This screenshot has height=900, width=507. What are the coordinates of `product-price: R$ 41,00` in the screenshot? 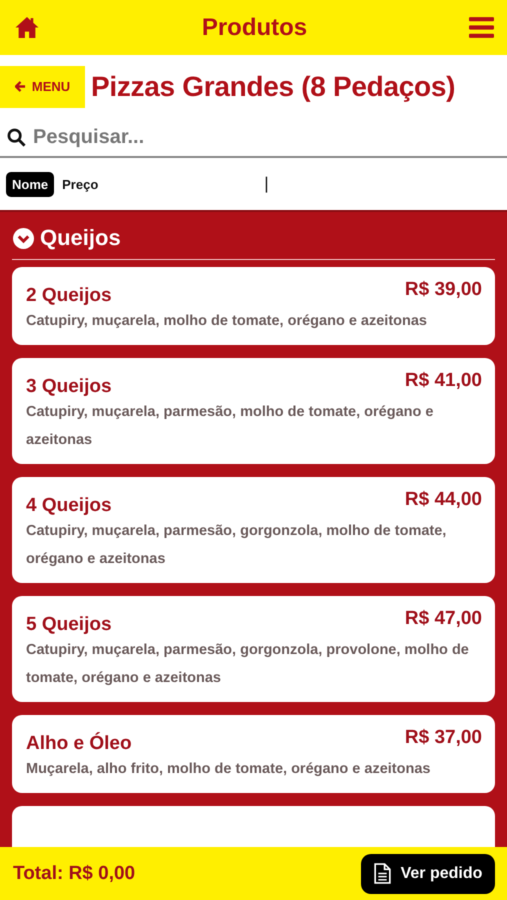 It's located at (443, 381).